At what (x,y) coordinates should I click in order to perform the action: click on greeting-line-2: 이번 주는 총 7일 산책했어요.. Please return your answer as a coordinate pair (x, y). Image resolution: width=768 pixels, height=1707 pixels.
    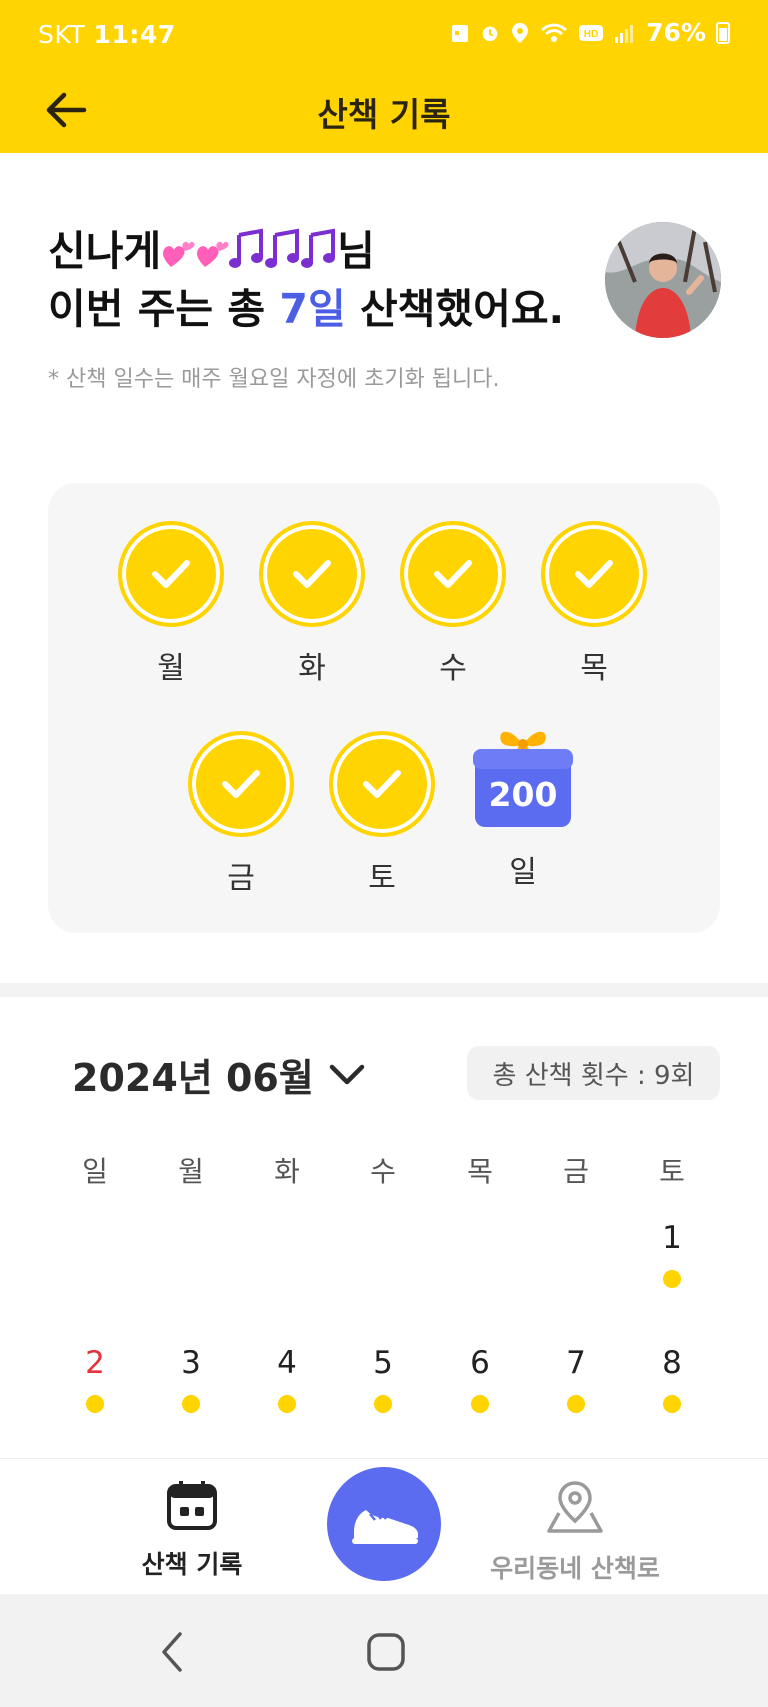
    Looking at the image, I should click on (328, 309).